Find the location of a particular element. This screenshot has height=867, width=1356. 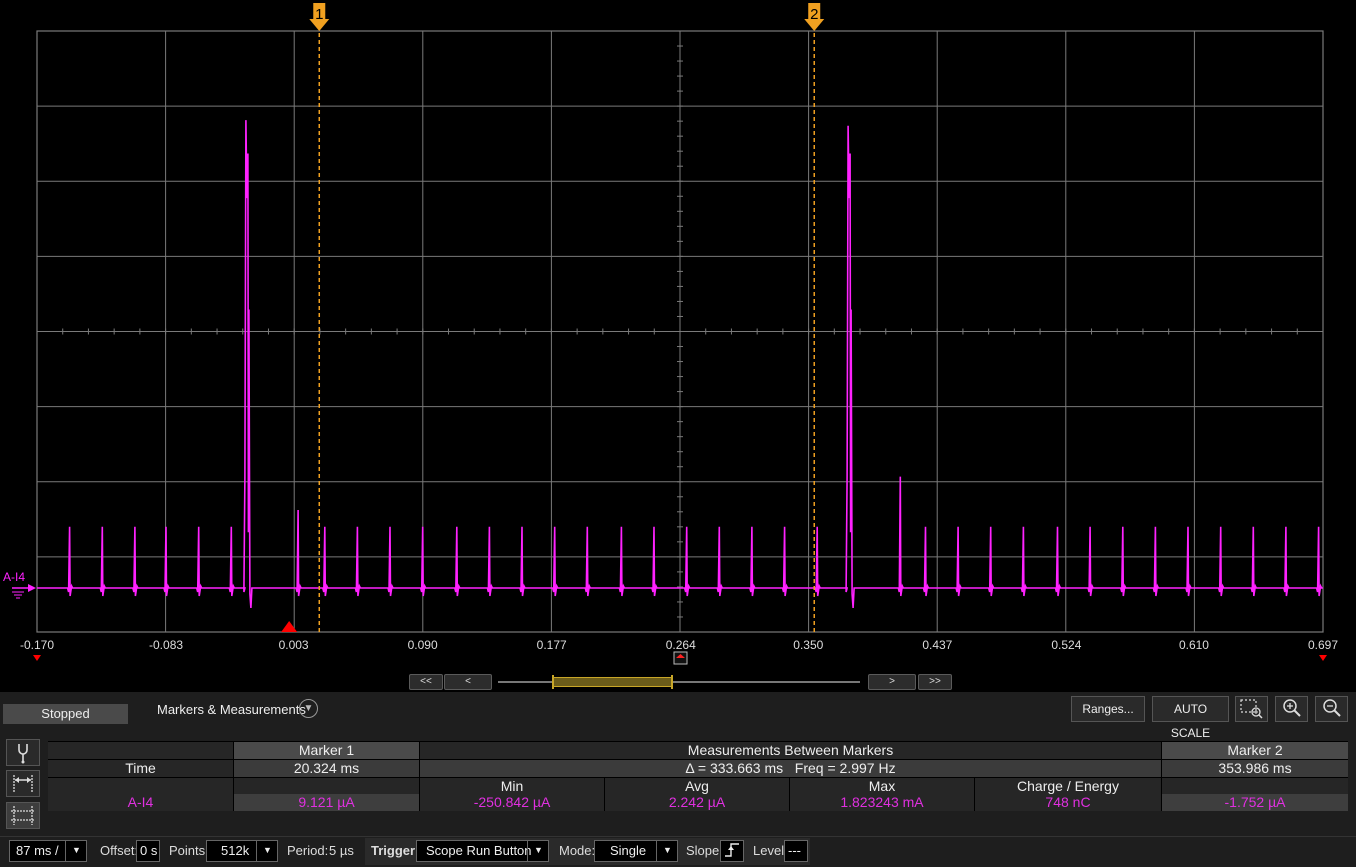

col-header-blank-m1 is located at coordinates (326, 786).